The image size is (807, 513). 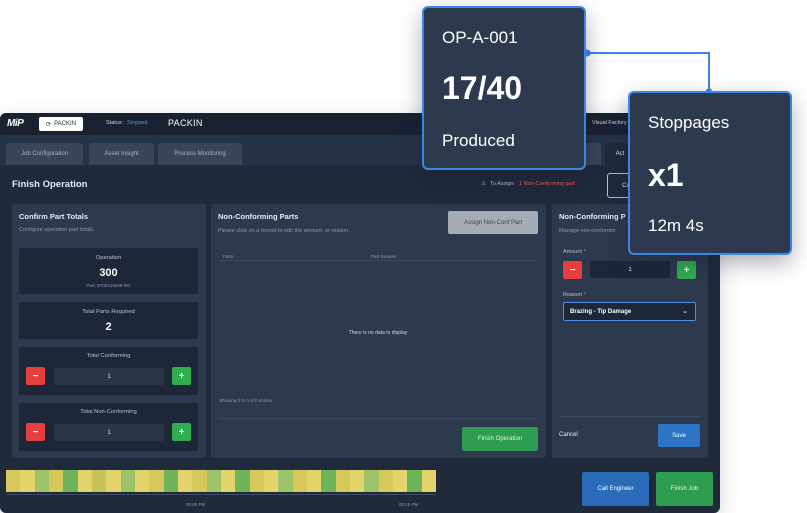 What do you see at coordinates (601, 311) in the screenshot?
I see `reason-select-value: Brazing - Tip Damage` at bounding box center [601, 311].